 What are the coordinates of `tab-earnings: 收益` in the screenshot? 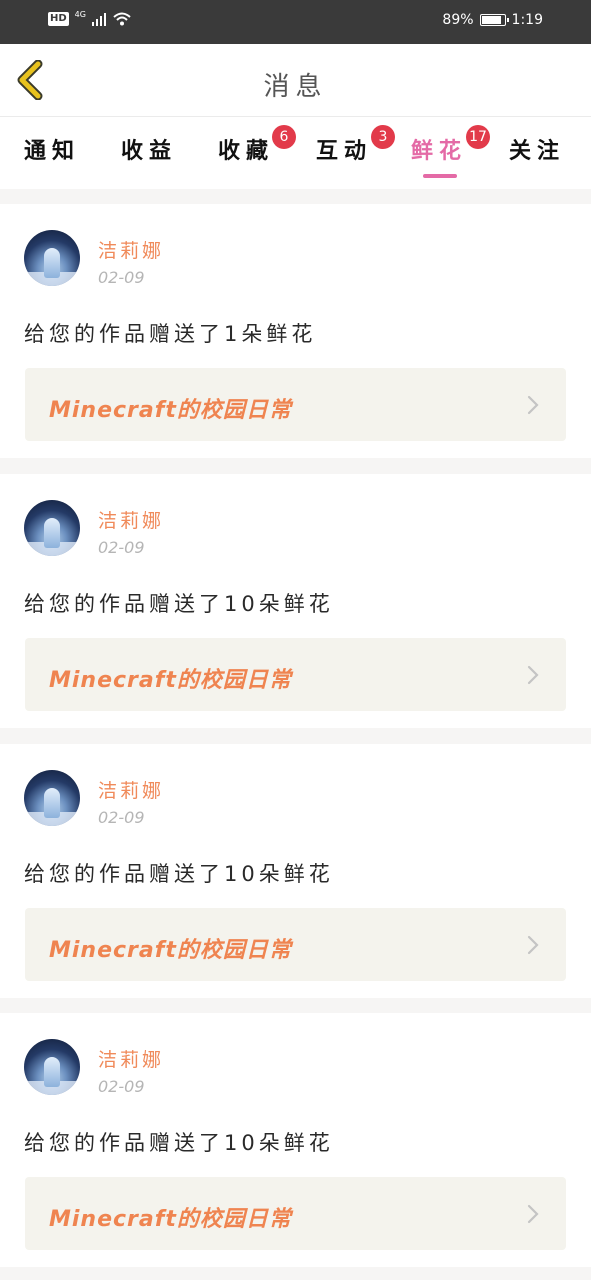 It's located at (149, 149).